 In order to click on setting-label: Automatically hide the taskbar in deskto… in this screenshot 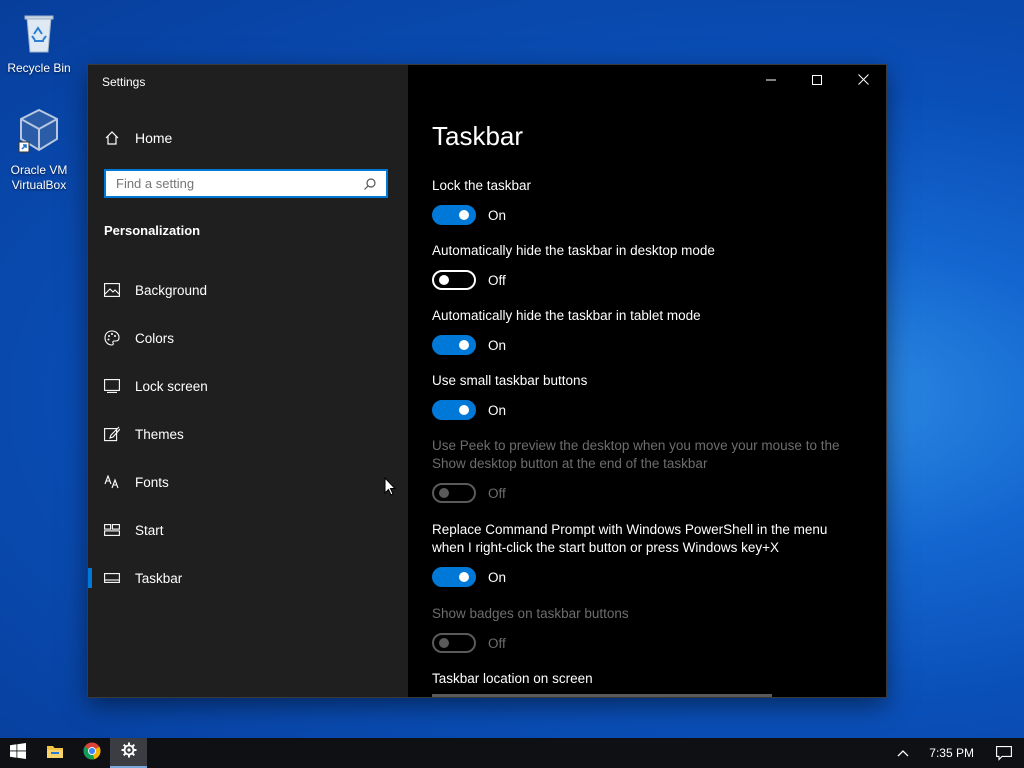, I will do `click(573, 250)`.